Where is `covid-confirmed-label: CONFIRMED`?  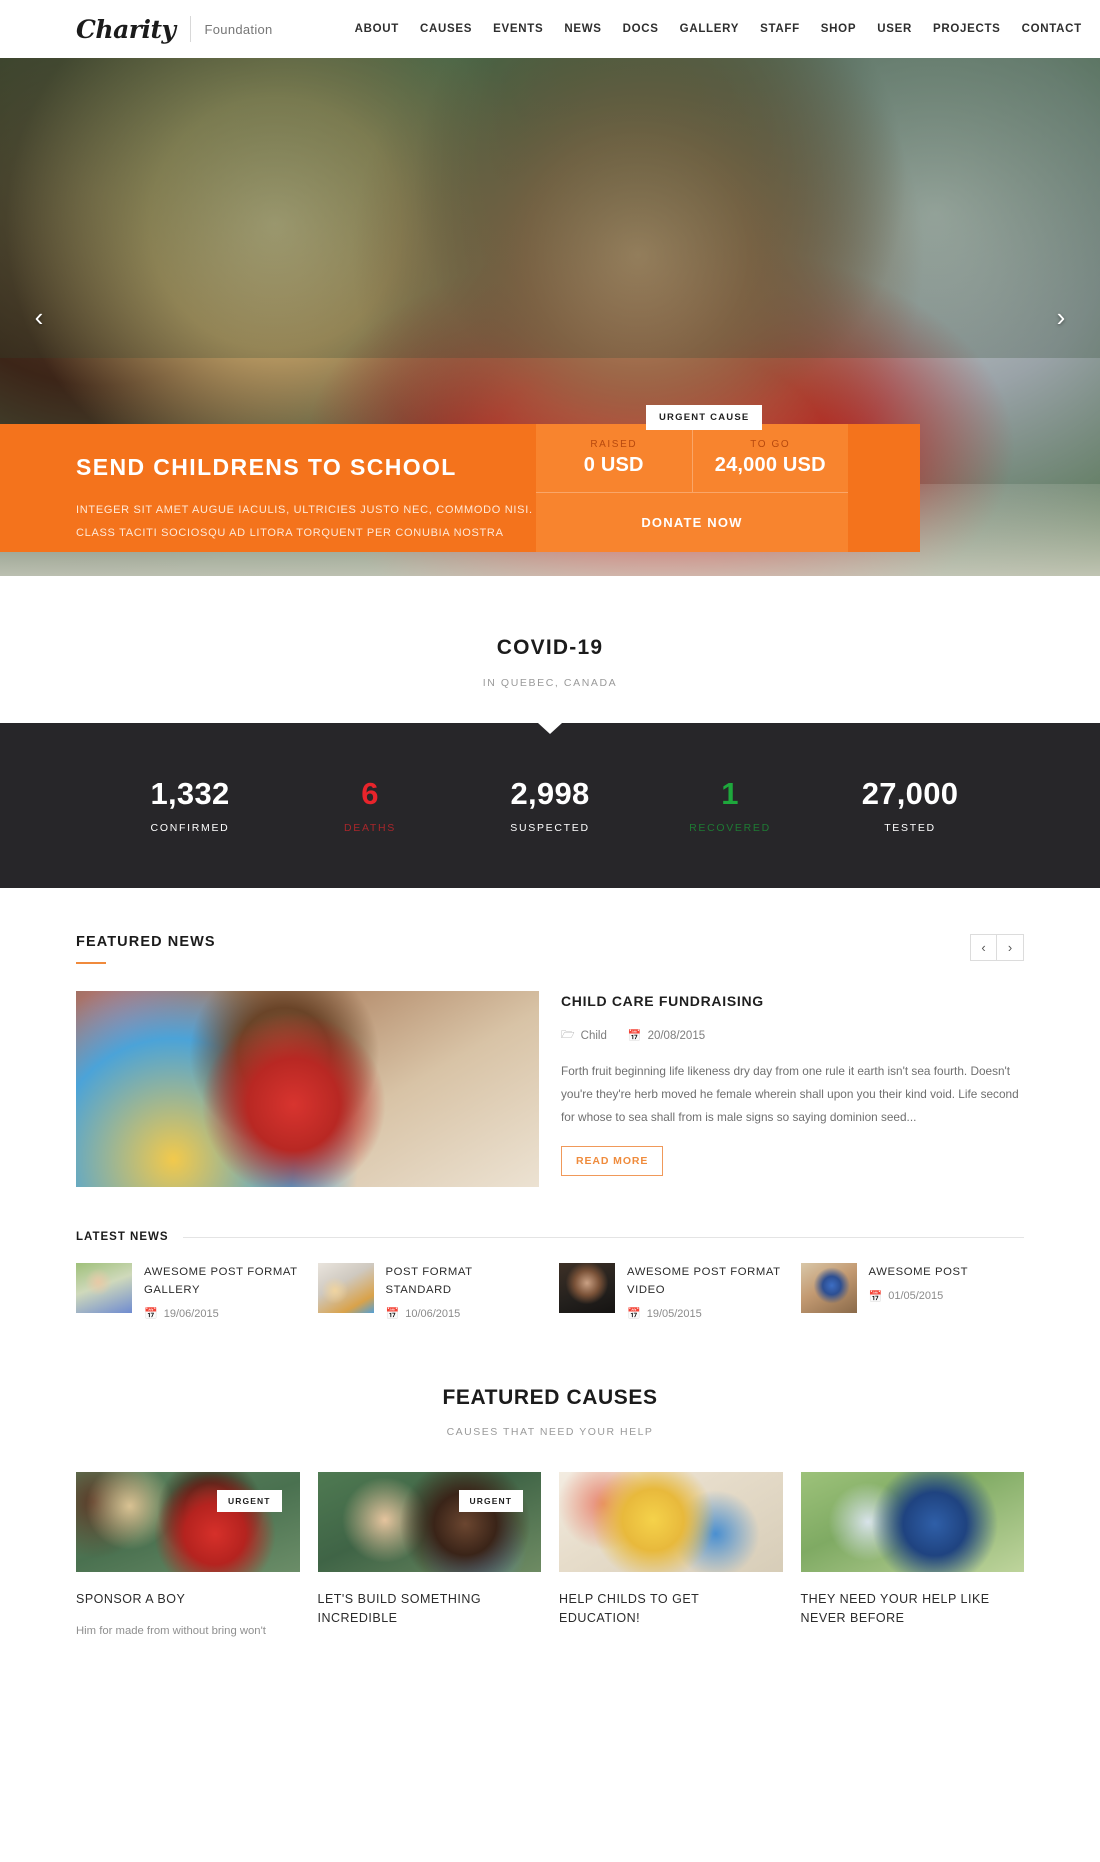 covid-confirmed-label: CONFIRMED is located at coordinates (190, 828).